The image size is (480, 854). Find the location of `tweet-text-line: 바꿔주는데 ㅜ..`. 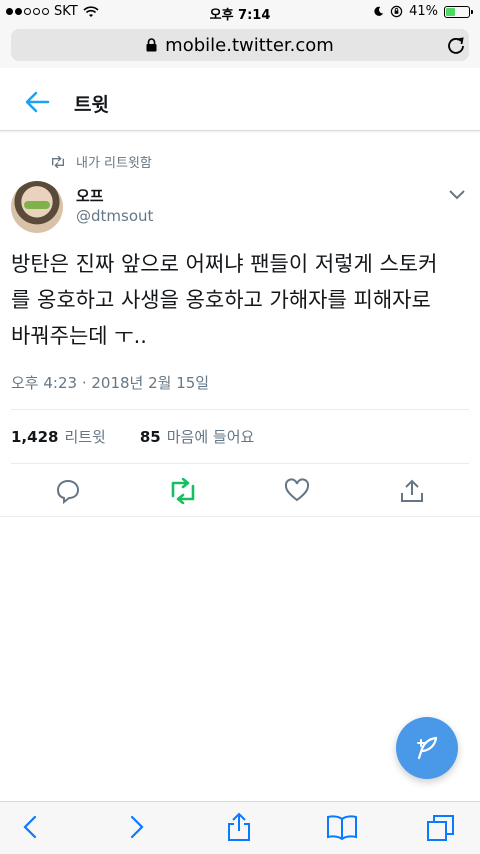

tweet-text-line: 바꿔주는데 ㅜ.. is located at coordinates (79, 336).